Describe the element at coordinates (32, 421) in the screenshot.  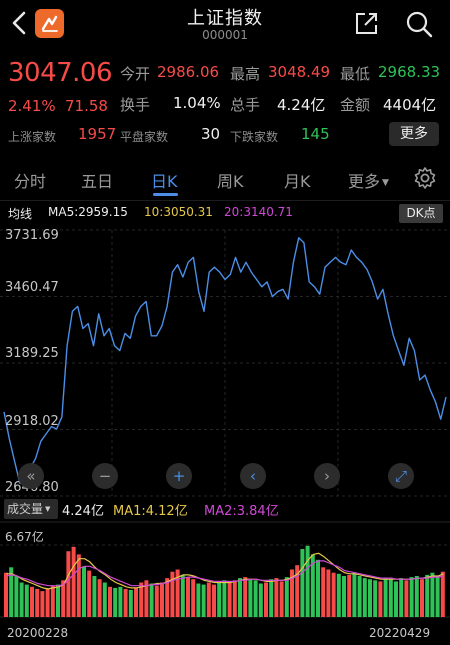
I see `y-axis-label-4: 2918.02` at that location.